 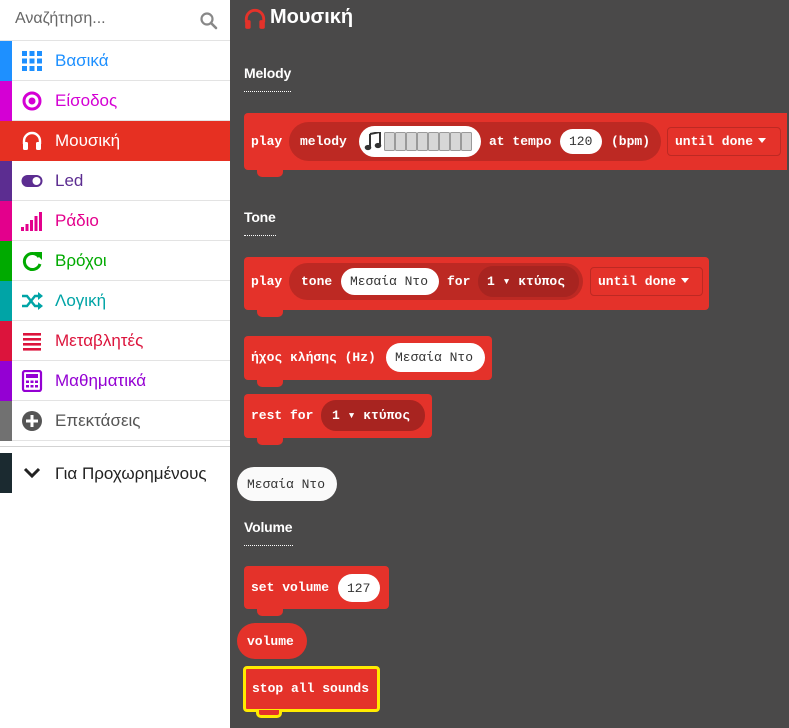 I want to click on refresh-icon, so click(x=32, y=261).